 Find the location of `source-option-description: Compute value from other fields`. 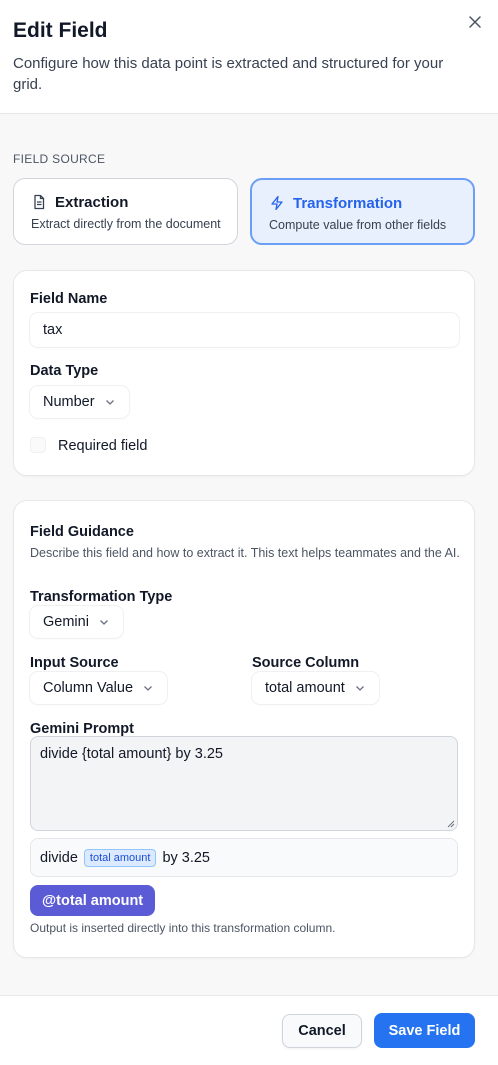

source-option-description: Compute value from other fields is located at coordinates (358, 225).